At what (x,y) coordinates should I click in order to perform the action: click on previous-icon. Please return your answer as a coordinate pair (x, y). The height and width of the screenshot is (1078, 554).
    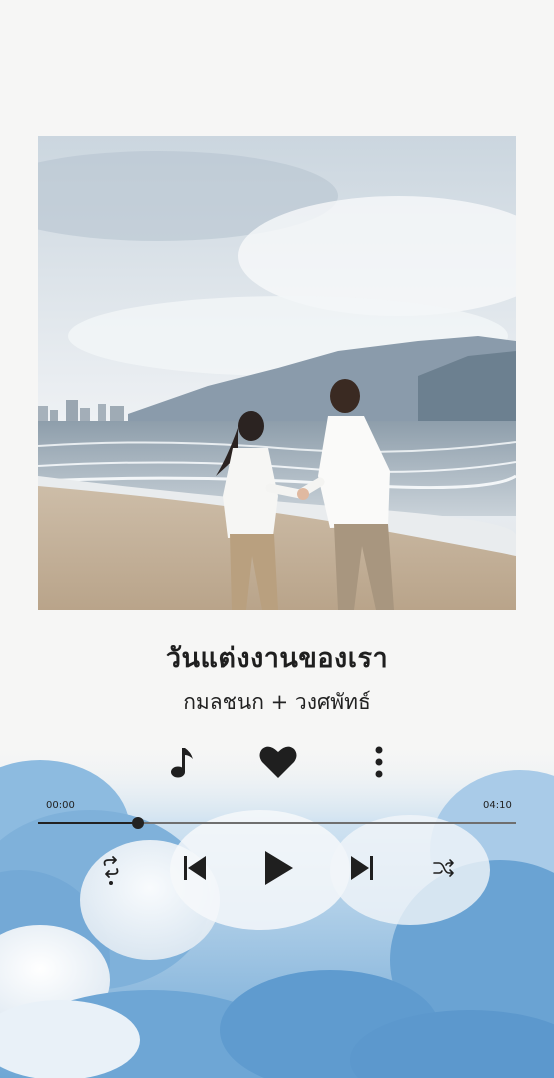
    Looking at the image, I should click on (195, 868).